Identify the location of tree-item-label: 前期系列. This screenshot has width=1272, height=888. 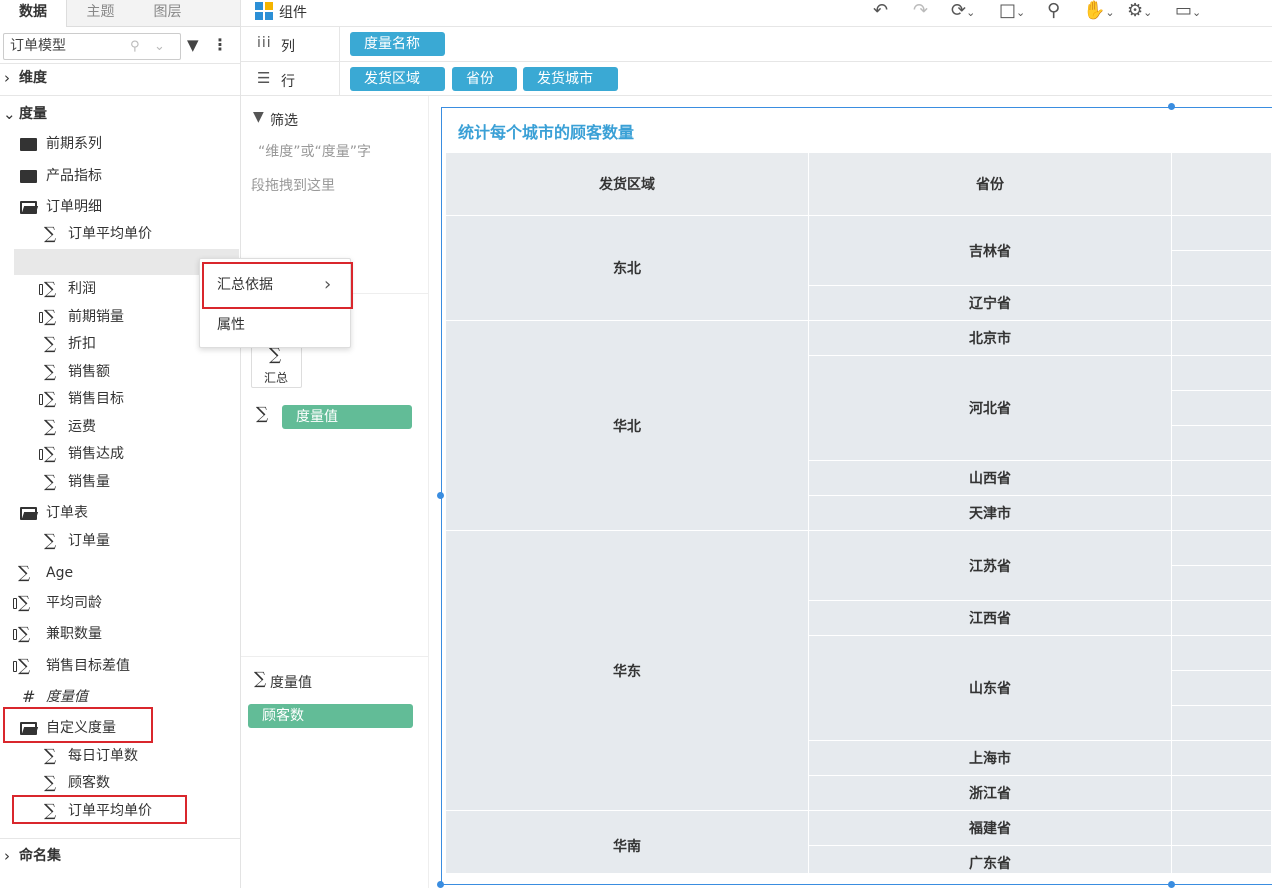
(74, 144).